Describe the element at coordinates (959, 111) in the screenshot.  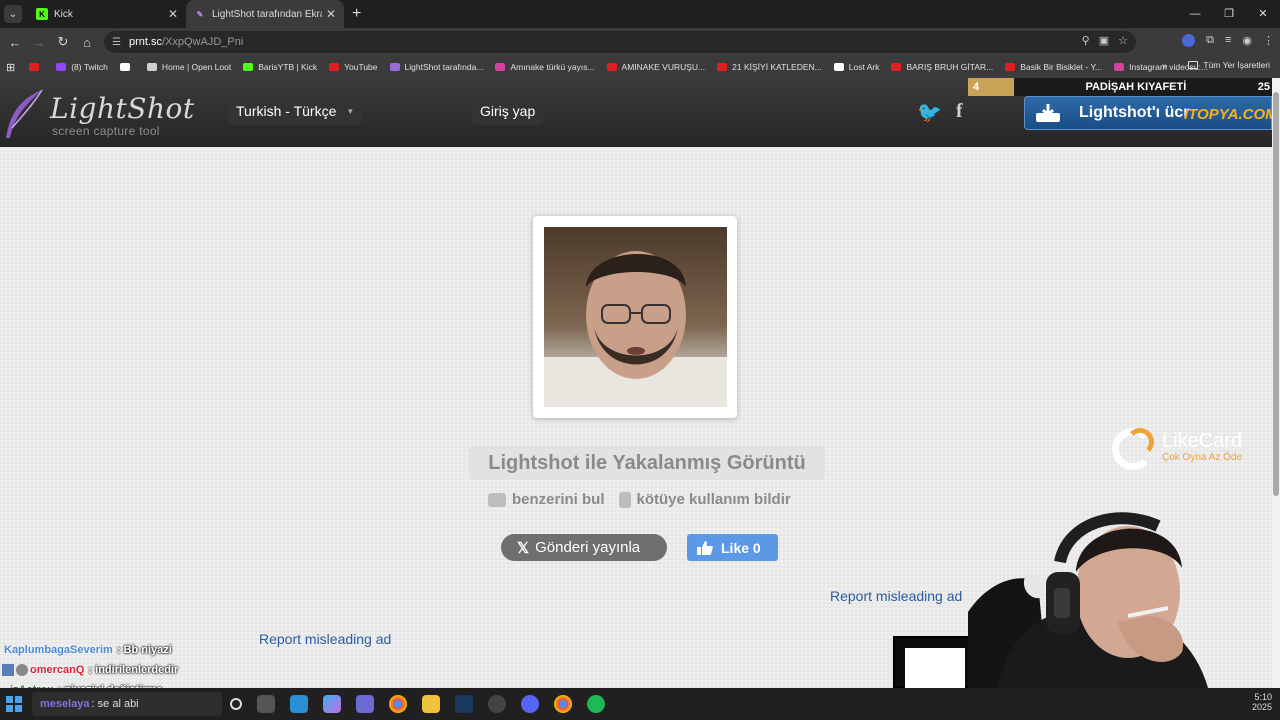
I see `facebook-icon: f` at that location.